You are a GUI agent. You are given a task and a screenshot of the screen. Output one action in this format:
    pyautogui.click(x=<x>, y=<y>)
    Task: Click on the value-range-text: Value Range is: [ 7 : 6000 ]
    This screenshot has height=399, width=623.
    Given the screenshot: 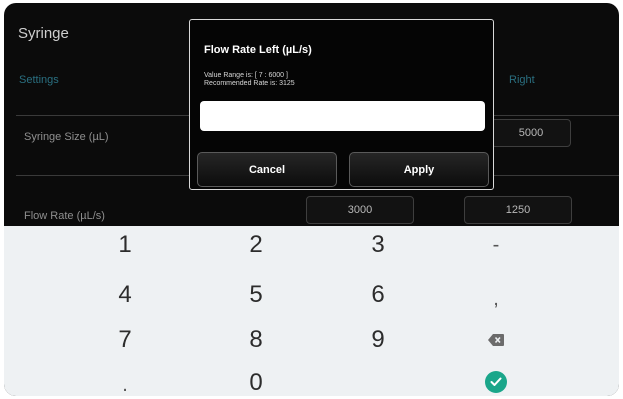 What is the action you would take?
    pyautogui.click(x=246, y=75)
    